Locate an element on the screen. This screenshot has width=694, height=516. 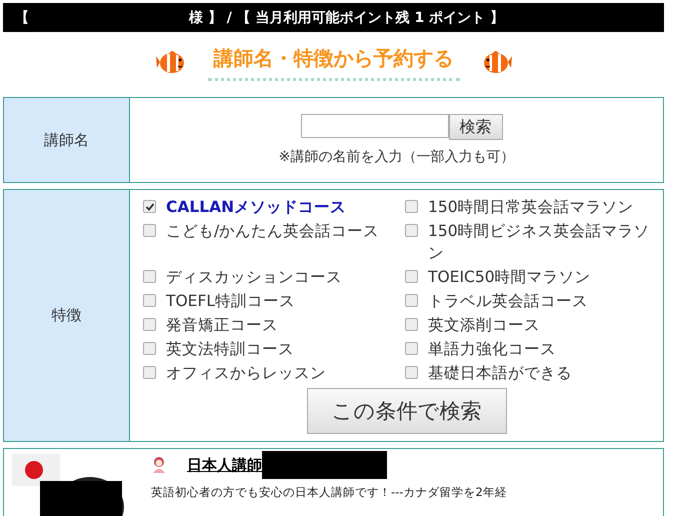
teacher-description: 英語初心者の方でも安心の日本人講師です！---カナダ留学を2年経 is located at coordinates (329, 492).